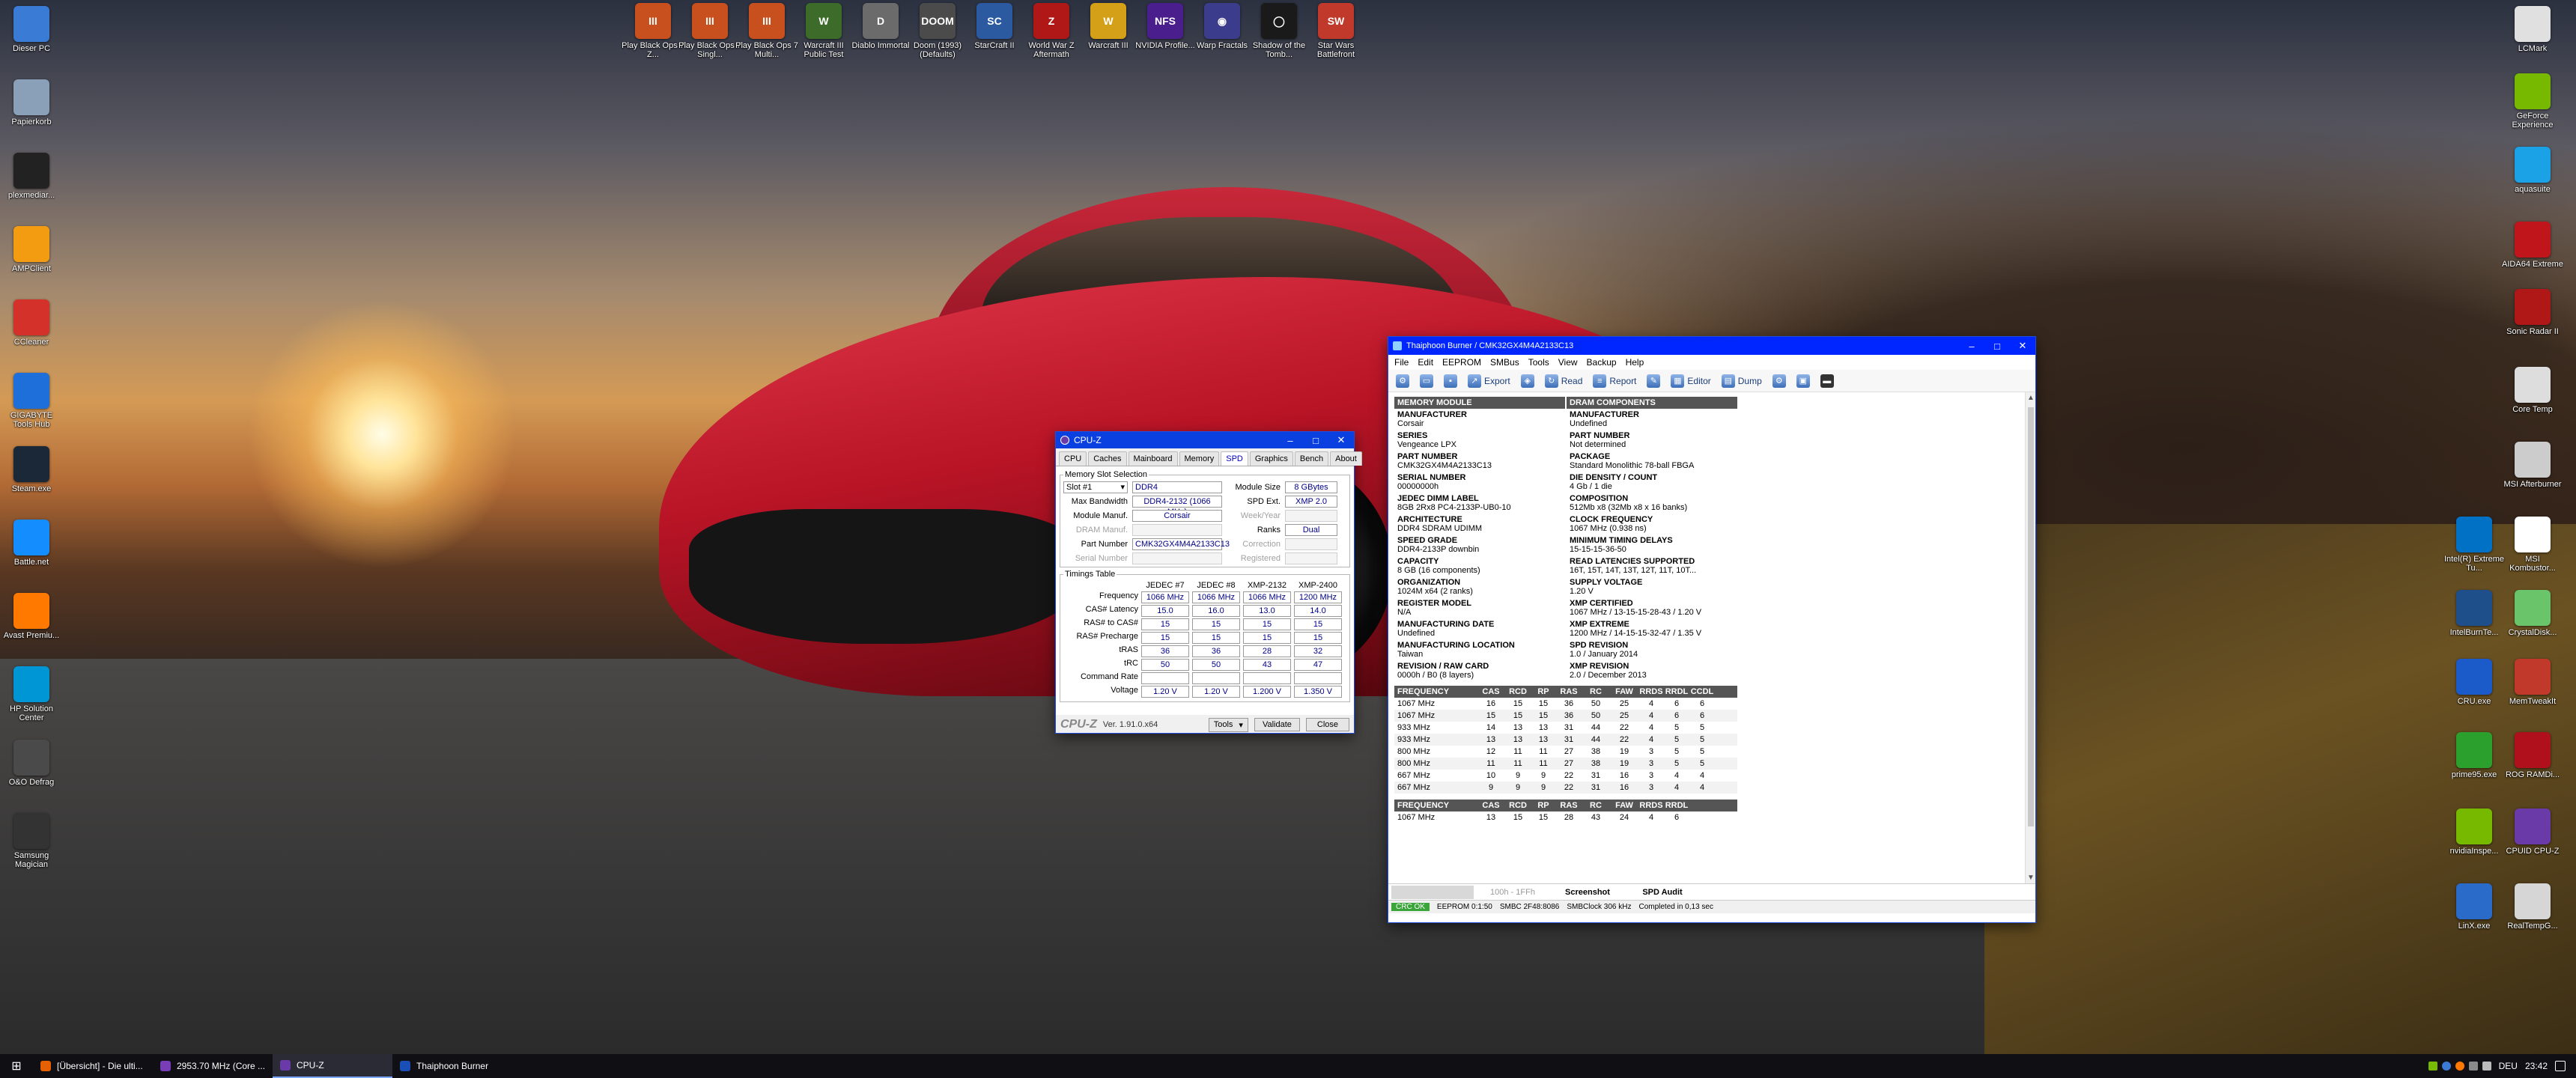 The image size is (2576, 1078). Describe the element at coordinates (994, 26) in the screenshot. I see `desktop-icon: SC StarCraft II` at that location.